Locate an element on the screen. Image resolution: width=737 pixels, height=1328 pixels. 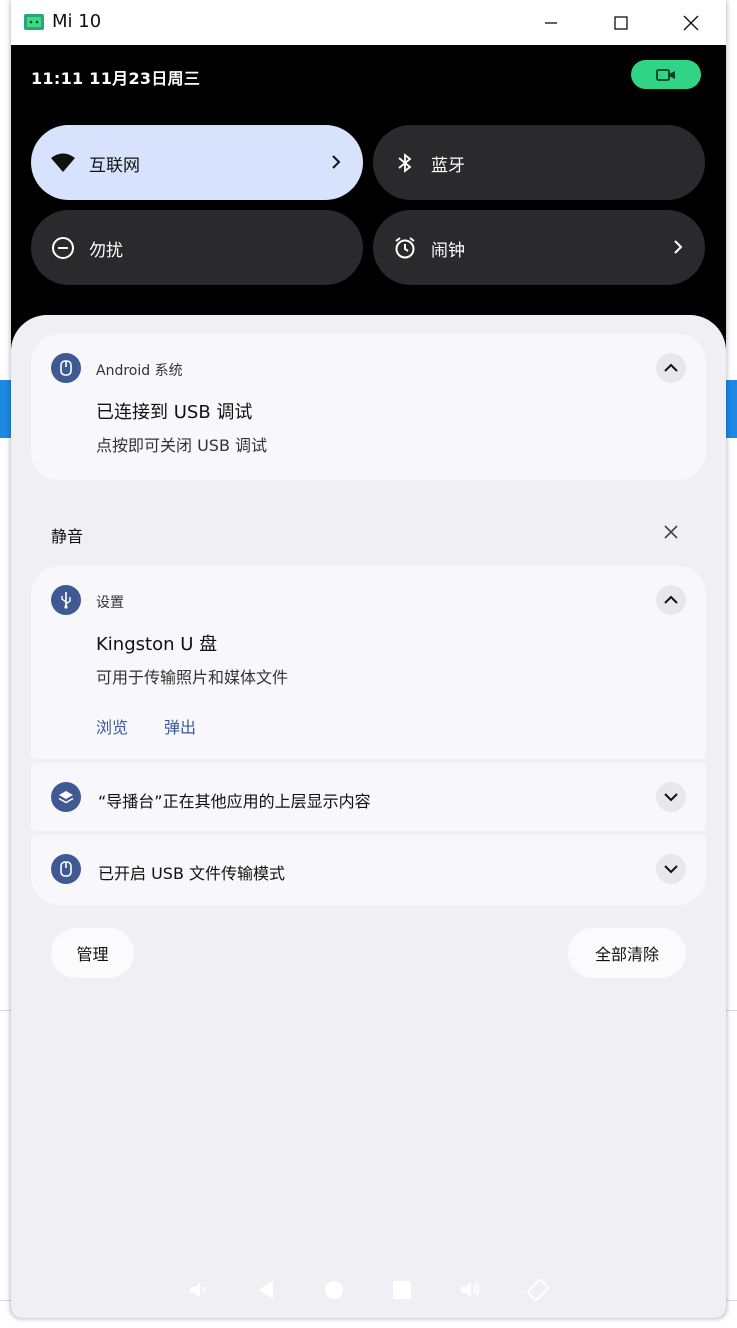
maximize-button is located at coordinates (621, 22).